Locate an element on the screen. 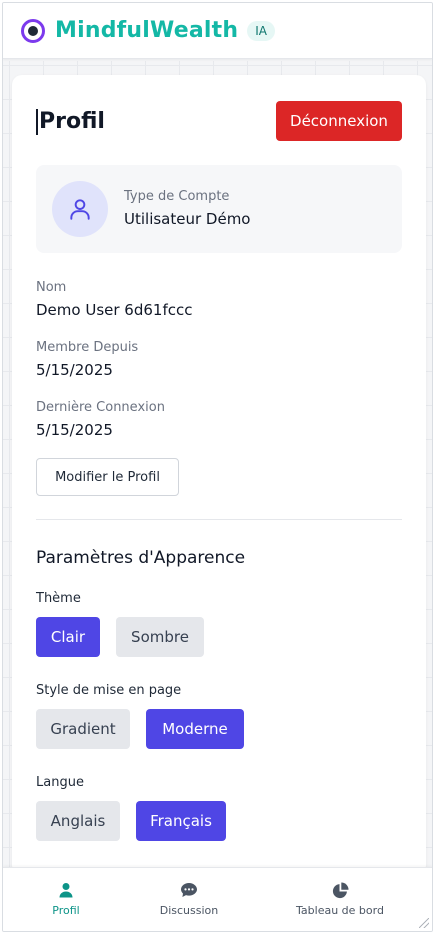 Image resolution: width=435 pixels, height=934 pixels. nav-label-dashboard: Tableau de bord is located at coordinates (340, 910).